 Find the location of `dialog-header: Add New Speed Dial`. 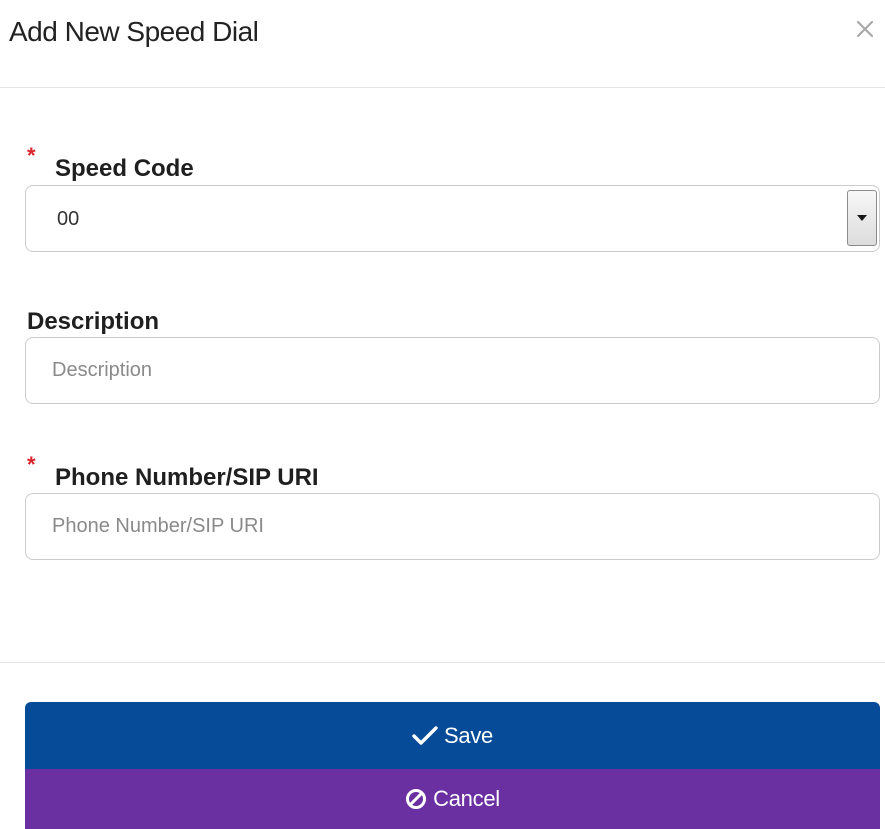

dialog-header: Add New Speed Dial is located at coordinates (442, 44).